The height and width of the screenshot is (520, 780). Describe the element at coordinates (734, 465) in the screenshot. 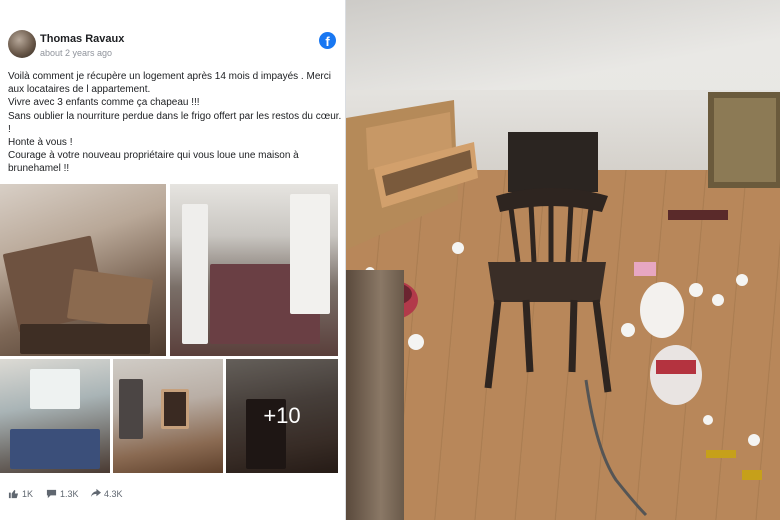

I see `floor-trash-colored` at that location.